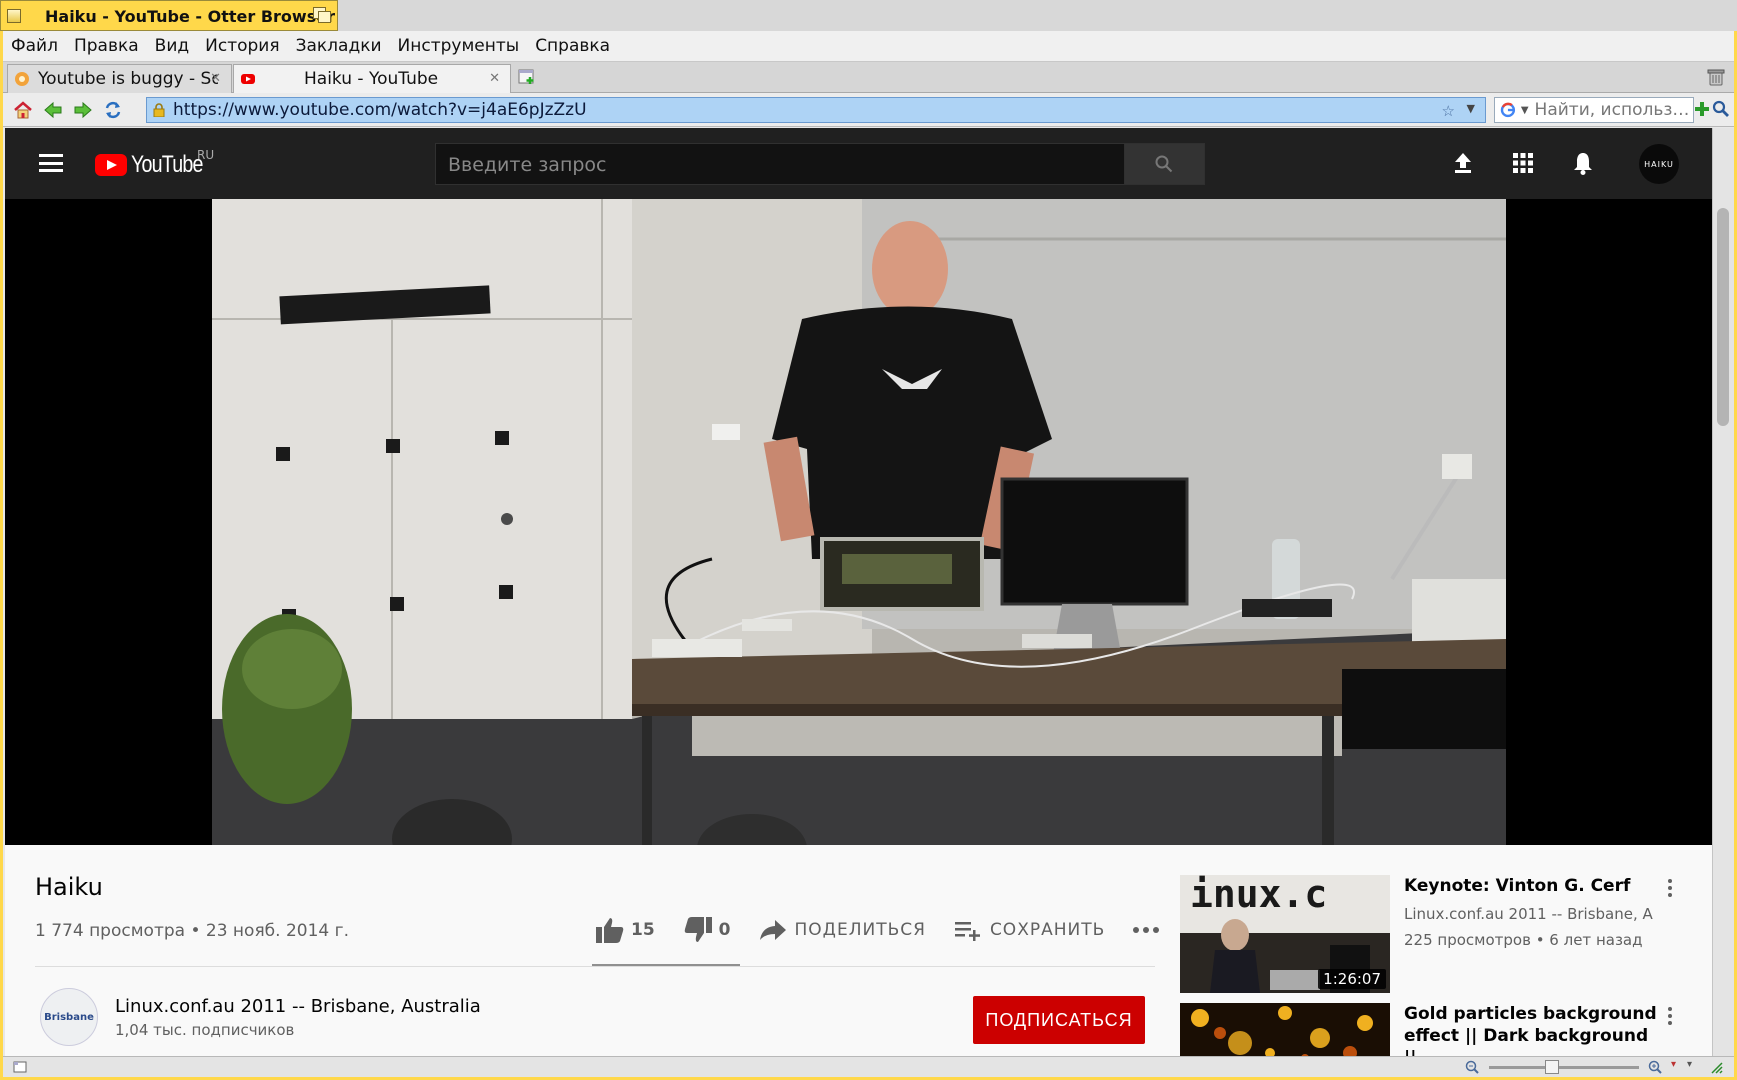 This screenshot has width=1737, height=1080. I want to click on channel-subscribers: 1,04 тыс. подписчиков, so click(205, 1030).